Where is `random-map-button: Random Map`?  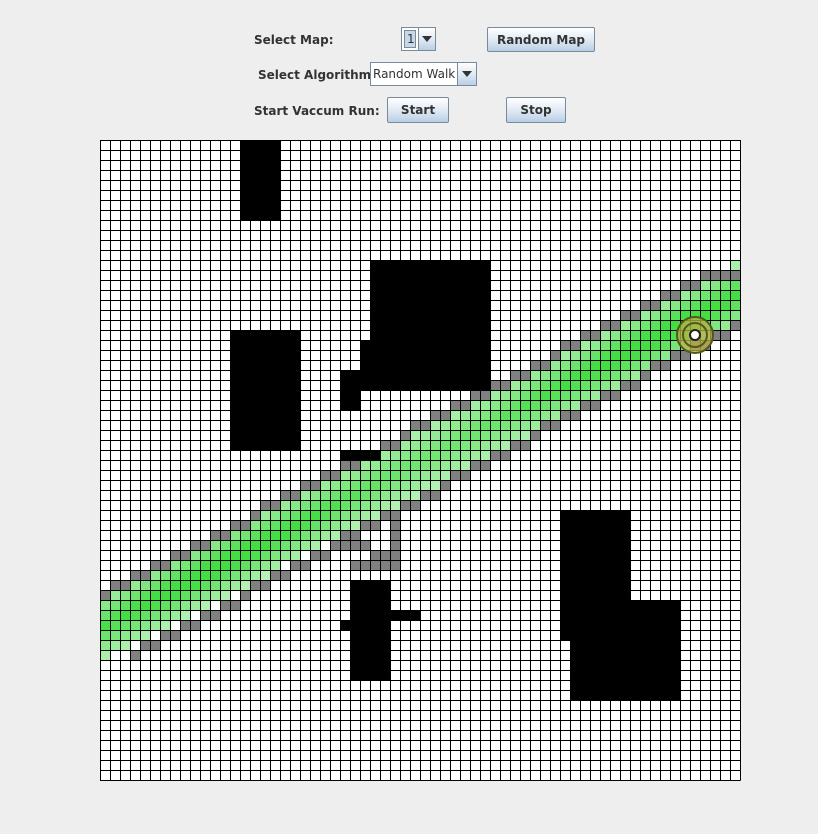 random-map-button: Random Map is located at coordinates (541, 39).